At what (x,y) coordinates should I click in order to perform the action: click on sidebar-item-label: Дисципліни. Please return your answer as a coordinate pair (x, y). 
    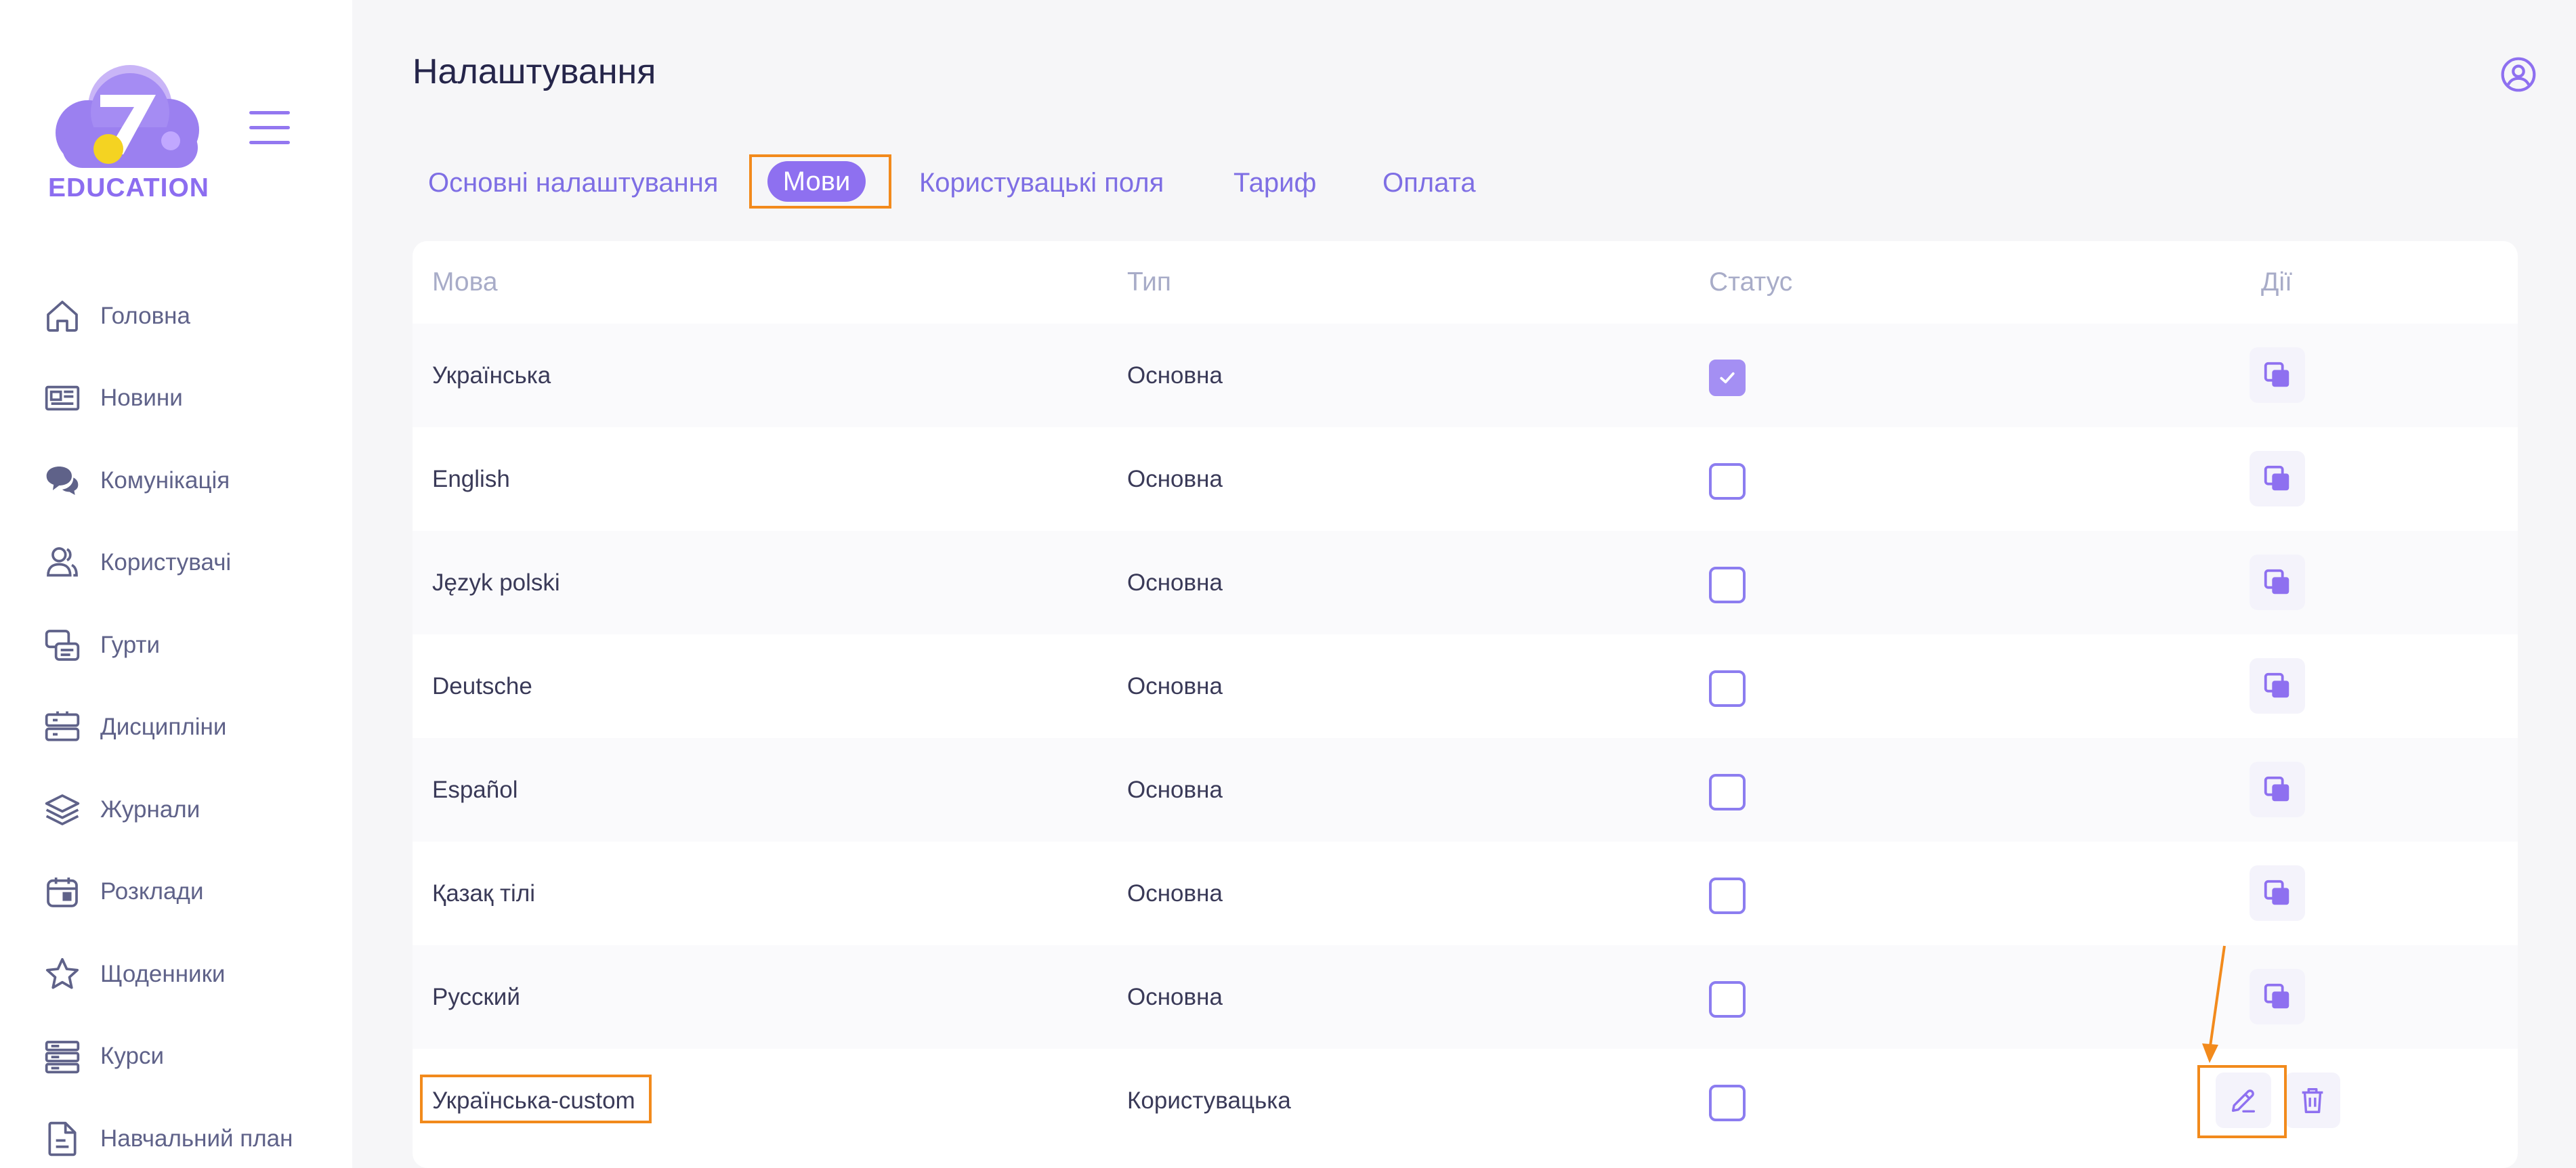
    Looking at the image, I should click on (163, 727).